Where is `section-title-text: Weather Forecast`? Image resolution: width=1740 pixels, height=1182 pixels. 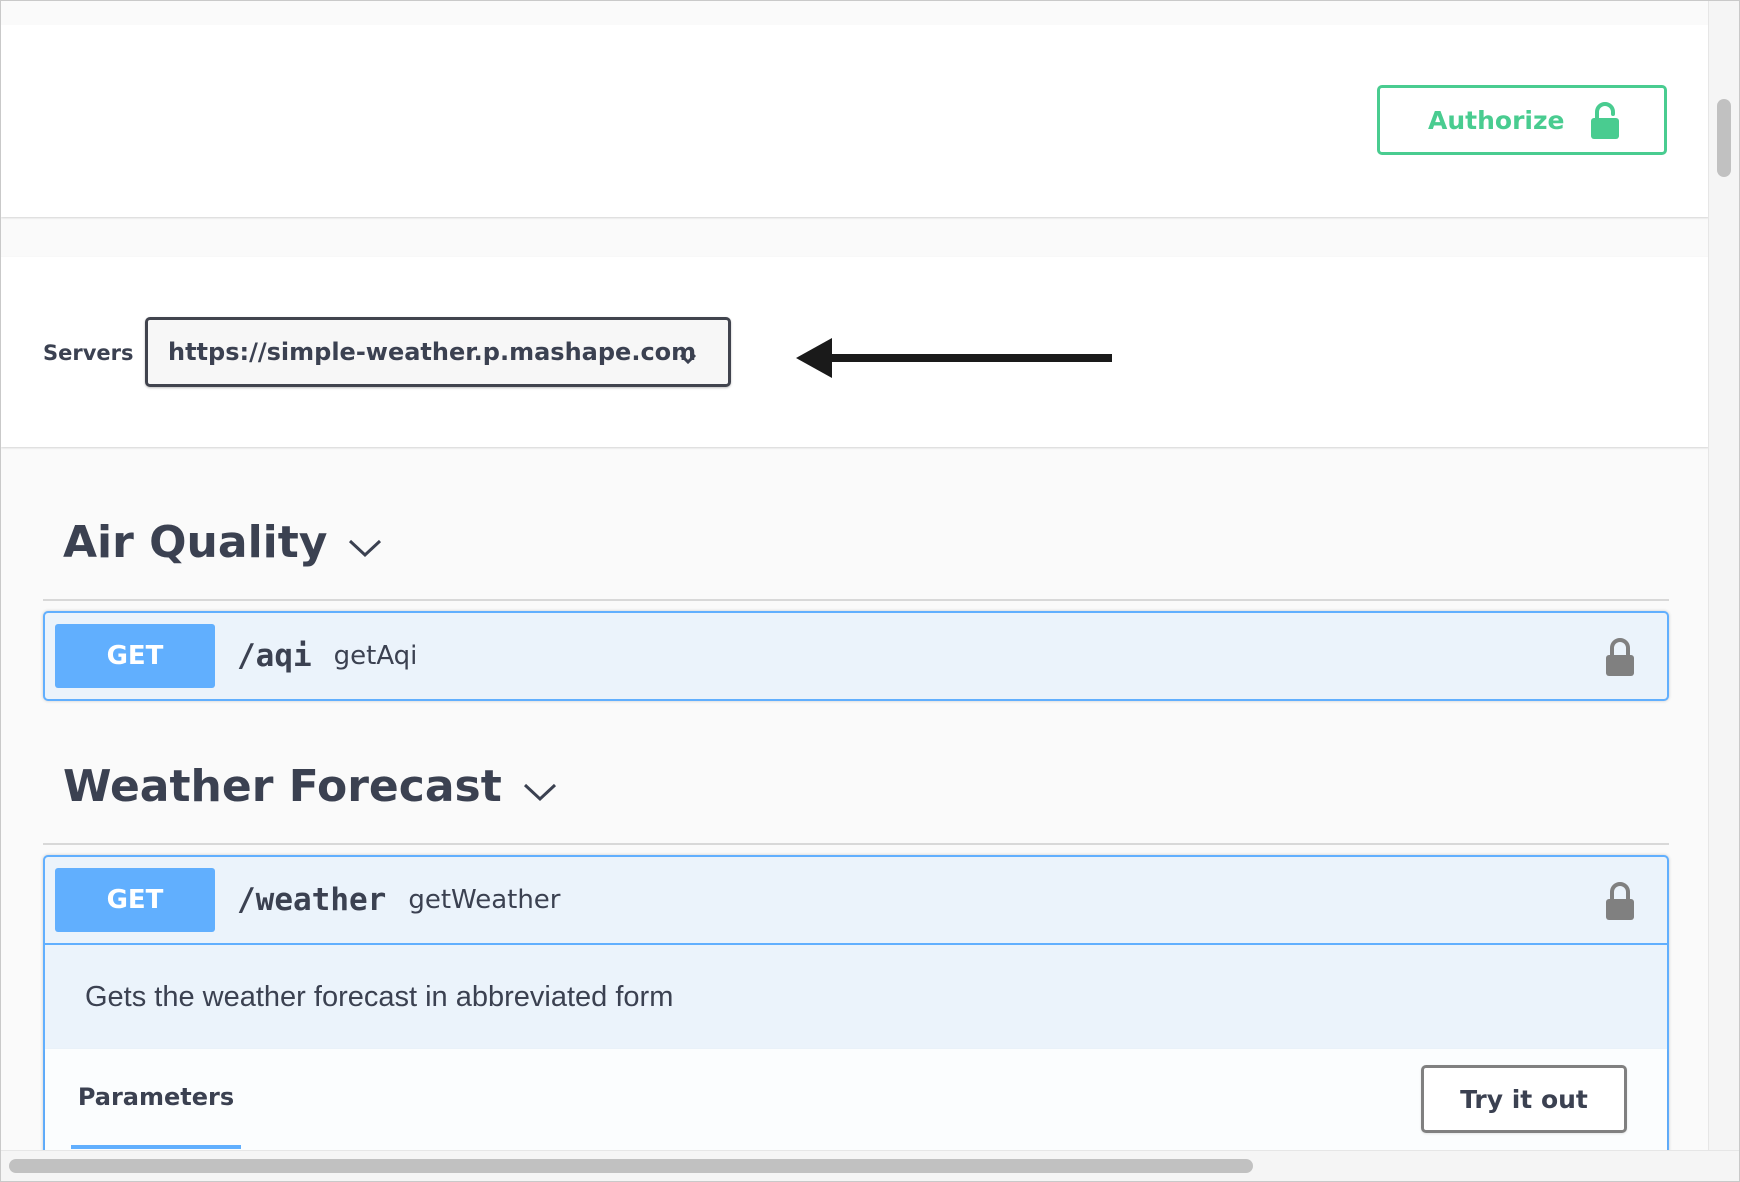 section-title-text: Weather Forecast is located at coordinates (282, 786).